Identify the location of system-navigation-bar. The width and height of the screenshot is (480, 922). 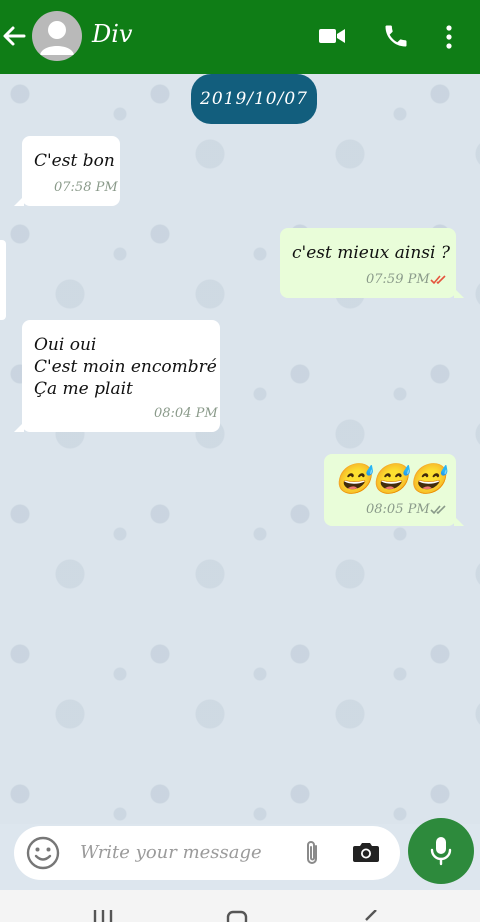
(240, 906).